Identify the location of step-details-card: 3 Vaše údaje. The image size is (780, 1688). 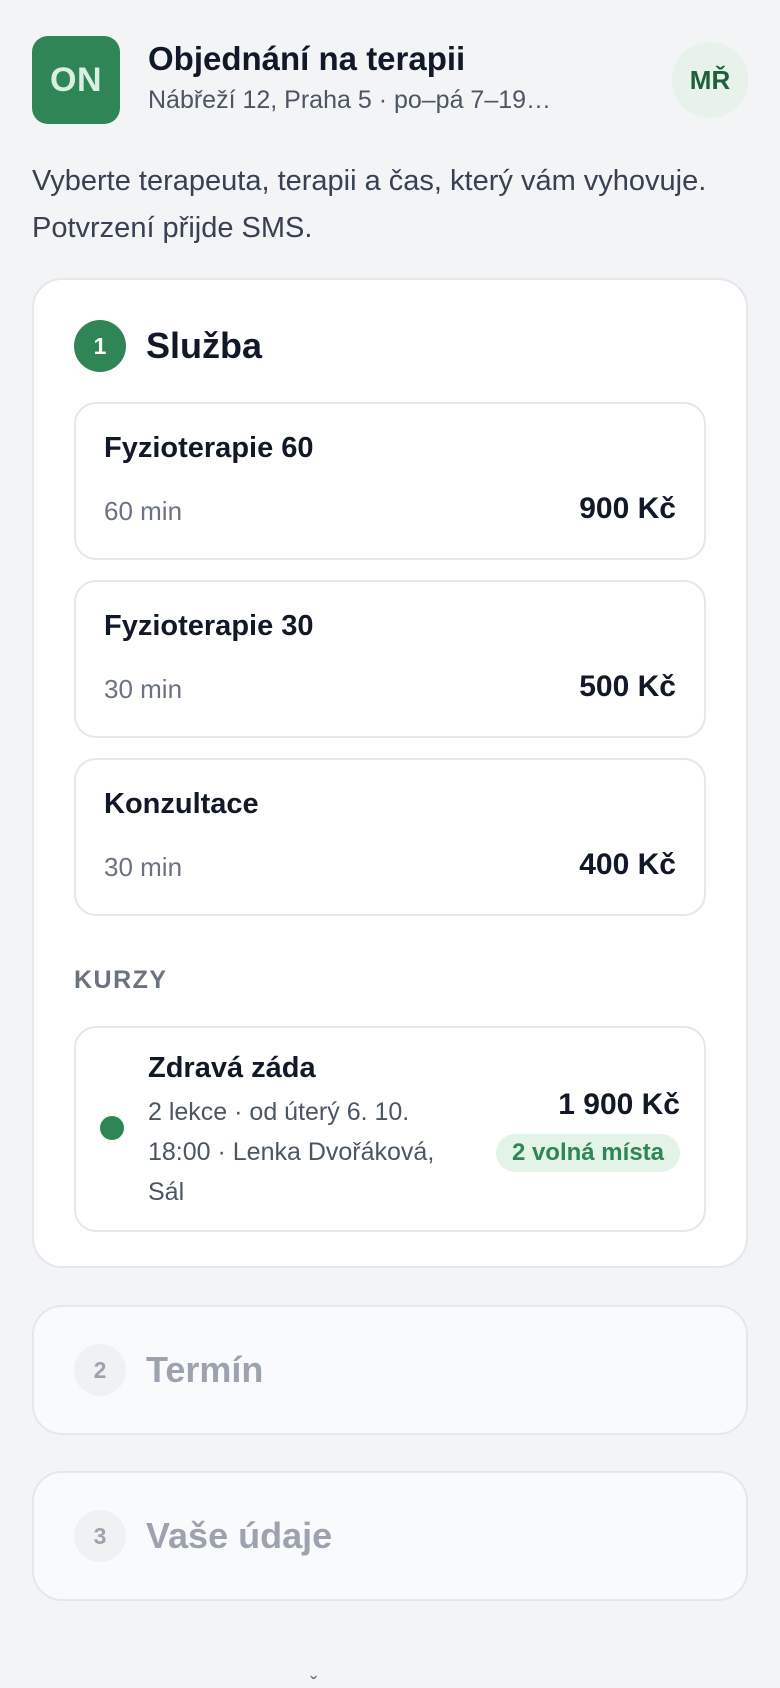
(390, 1536).